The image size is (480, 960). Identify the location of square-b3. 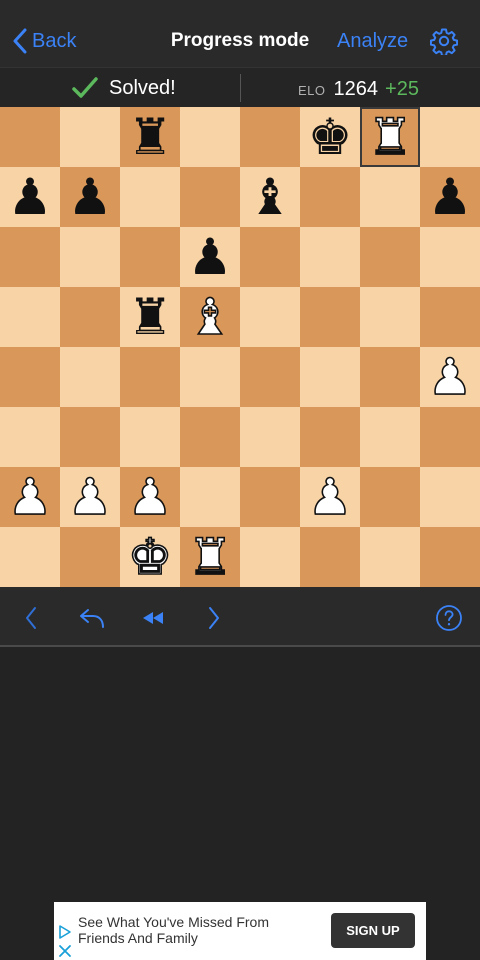
(90, 437).